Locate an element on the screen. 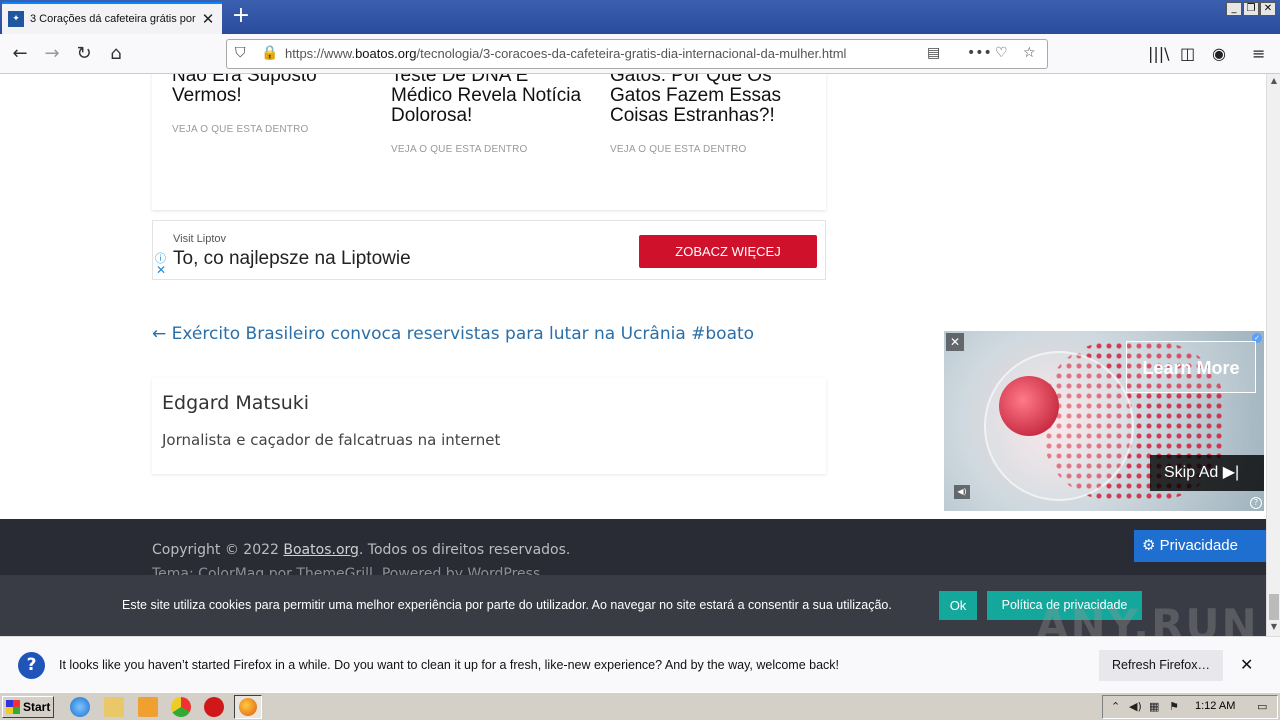  menu-icon: ≡ is located at coordinates (1258, 53).